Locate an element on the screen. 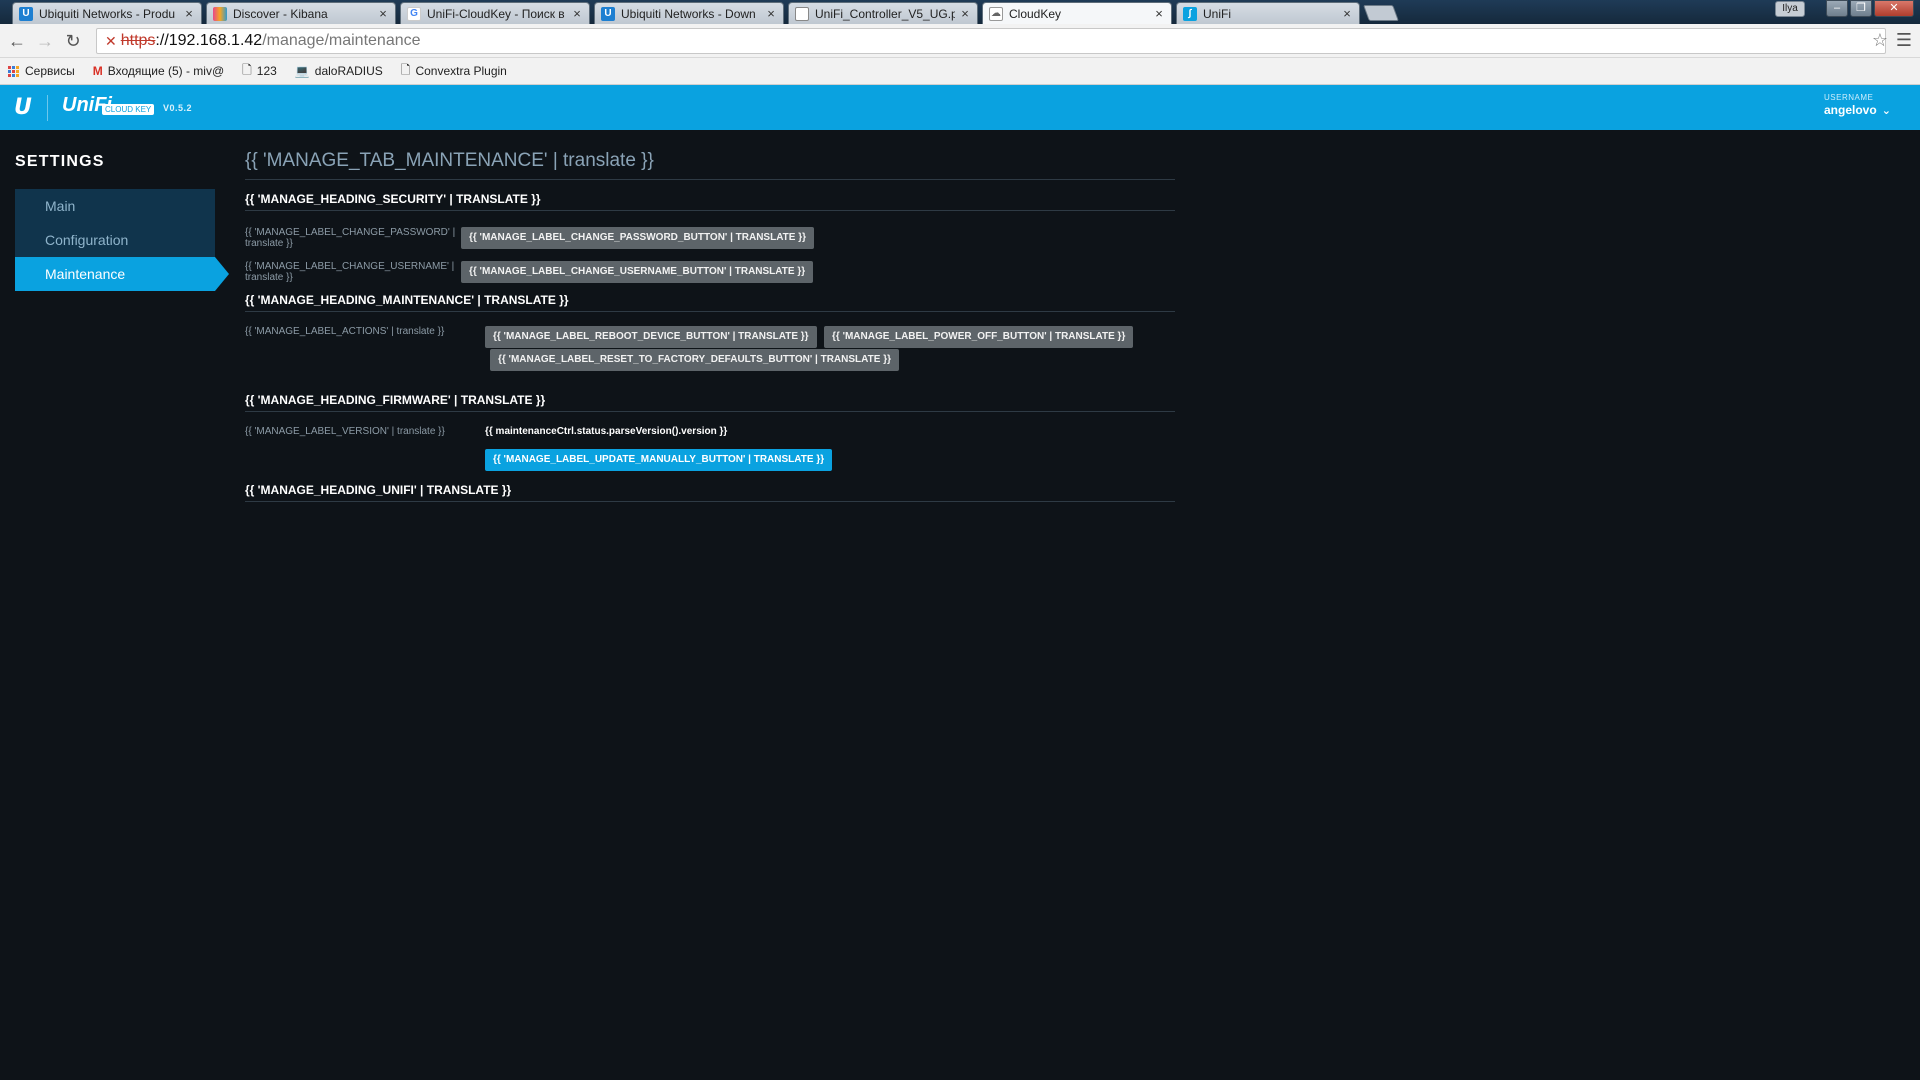 The width and height of the screenshot is (1920, 1080). browser-tab-title: UniFi_Controller_V5_UG.p is located at coordinates (885, 13).